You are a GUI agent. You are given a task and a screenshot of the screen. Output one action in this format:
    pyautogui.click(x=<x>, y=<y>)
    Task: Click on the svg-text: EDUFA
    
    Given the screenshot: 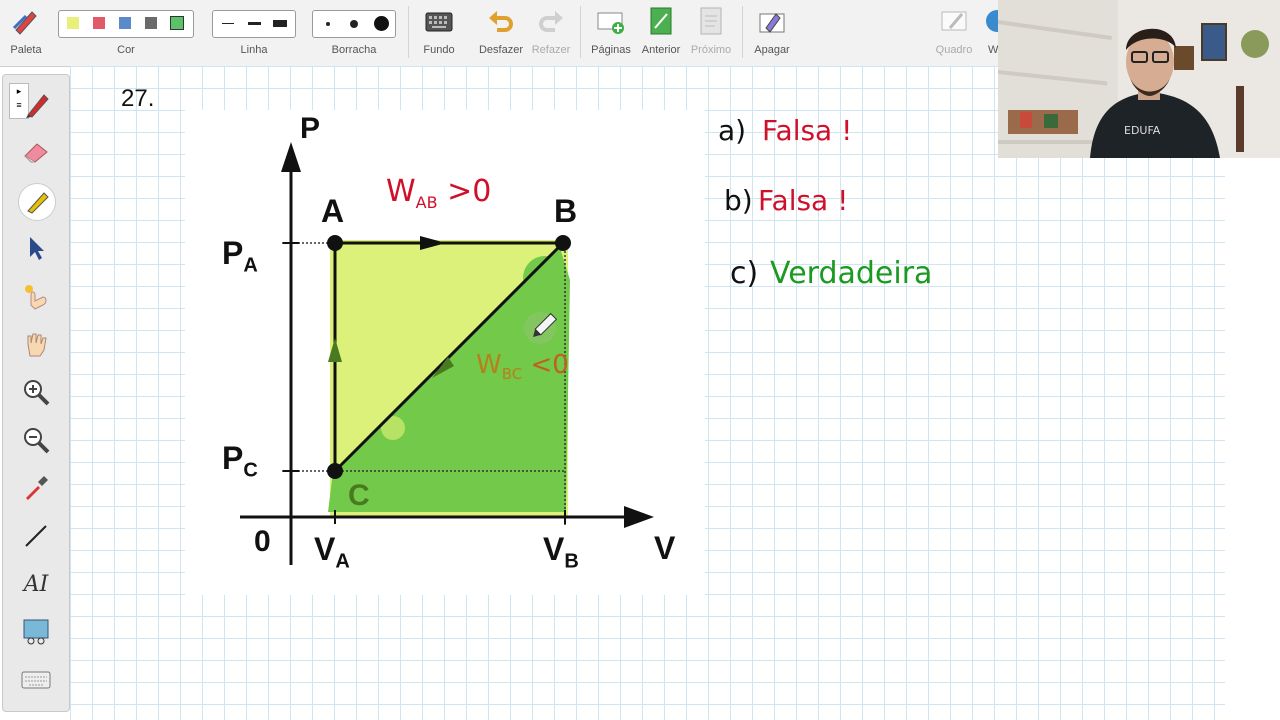 What is the action you would take?
    pyautogui.click(x=1142, y=130)
    